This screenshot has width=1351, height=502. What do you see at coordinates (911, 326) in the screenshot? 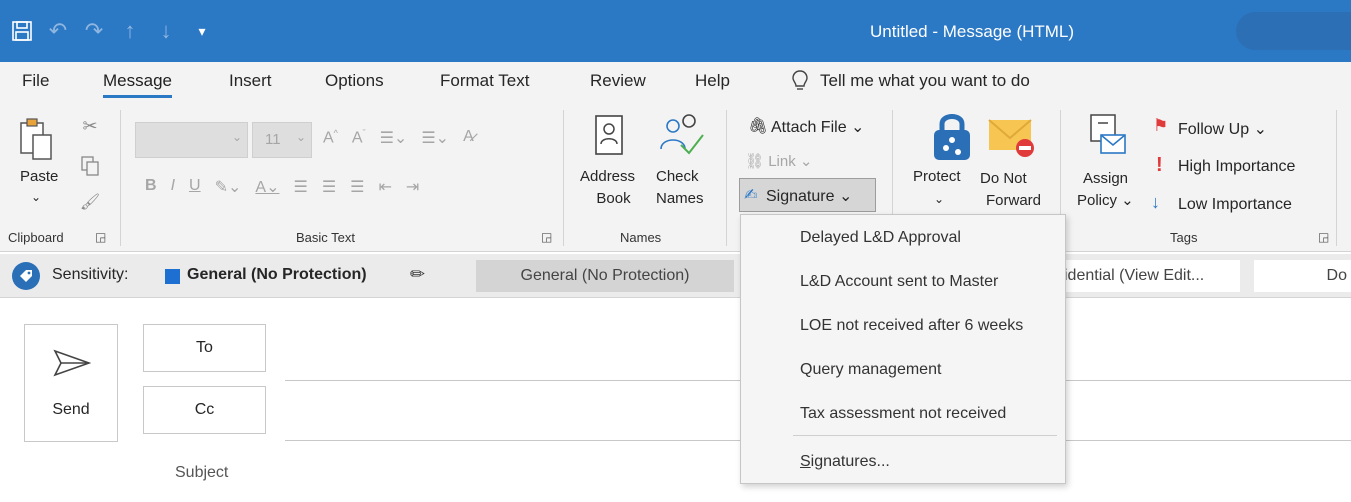
I see `signature-item: LOE not received after 6 weeks` at bounding box center [911, 326].